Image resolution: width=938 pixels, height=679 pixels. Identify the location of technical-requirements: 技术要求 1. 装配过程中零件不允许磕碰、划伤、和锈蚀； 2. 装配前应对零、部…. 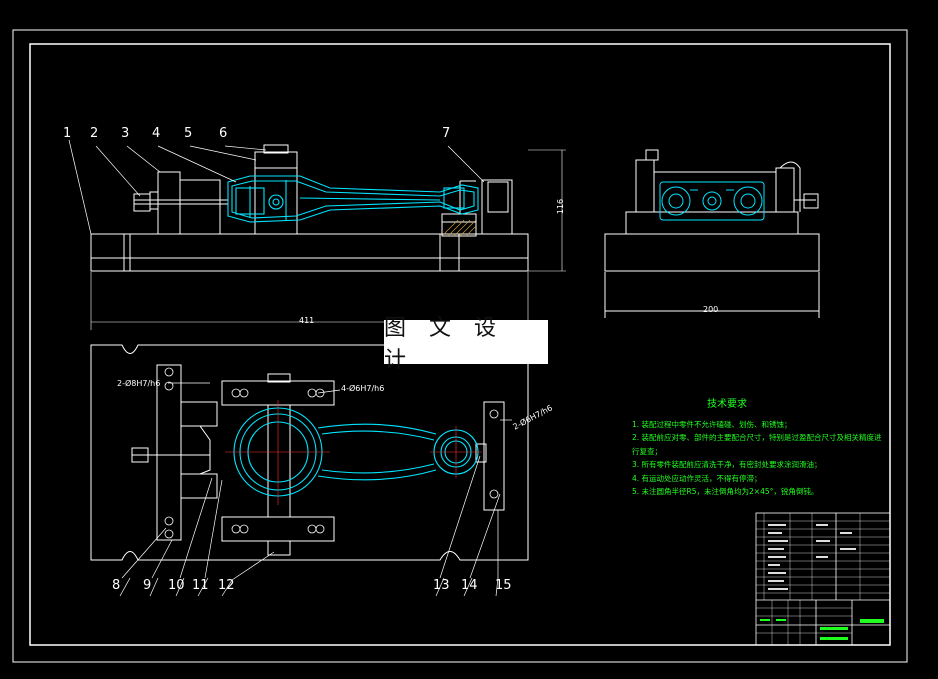
(762, 448).